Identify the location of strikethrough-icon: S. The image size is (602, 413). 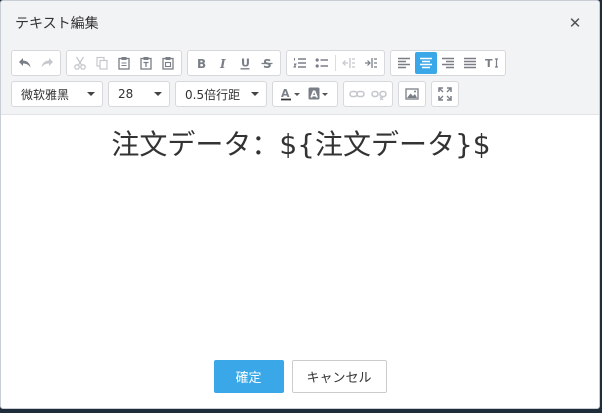
(267, 63).